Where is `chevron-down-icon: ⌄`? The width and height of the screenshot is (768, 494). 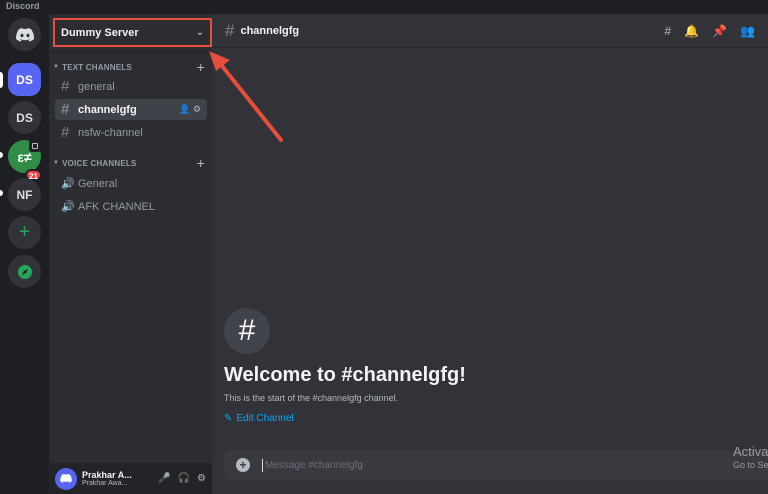
chevron-down-icon: ⌄ is located at coordinates (199, 32).